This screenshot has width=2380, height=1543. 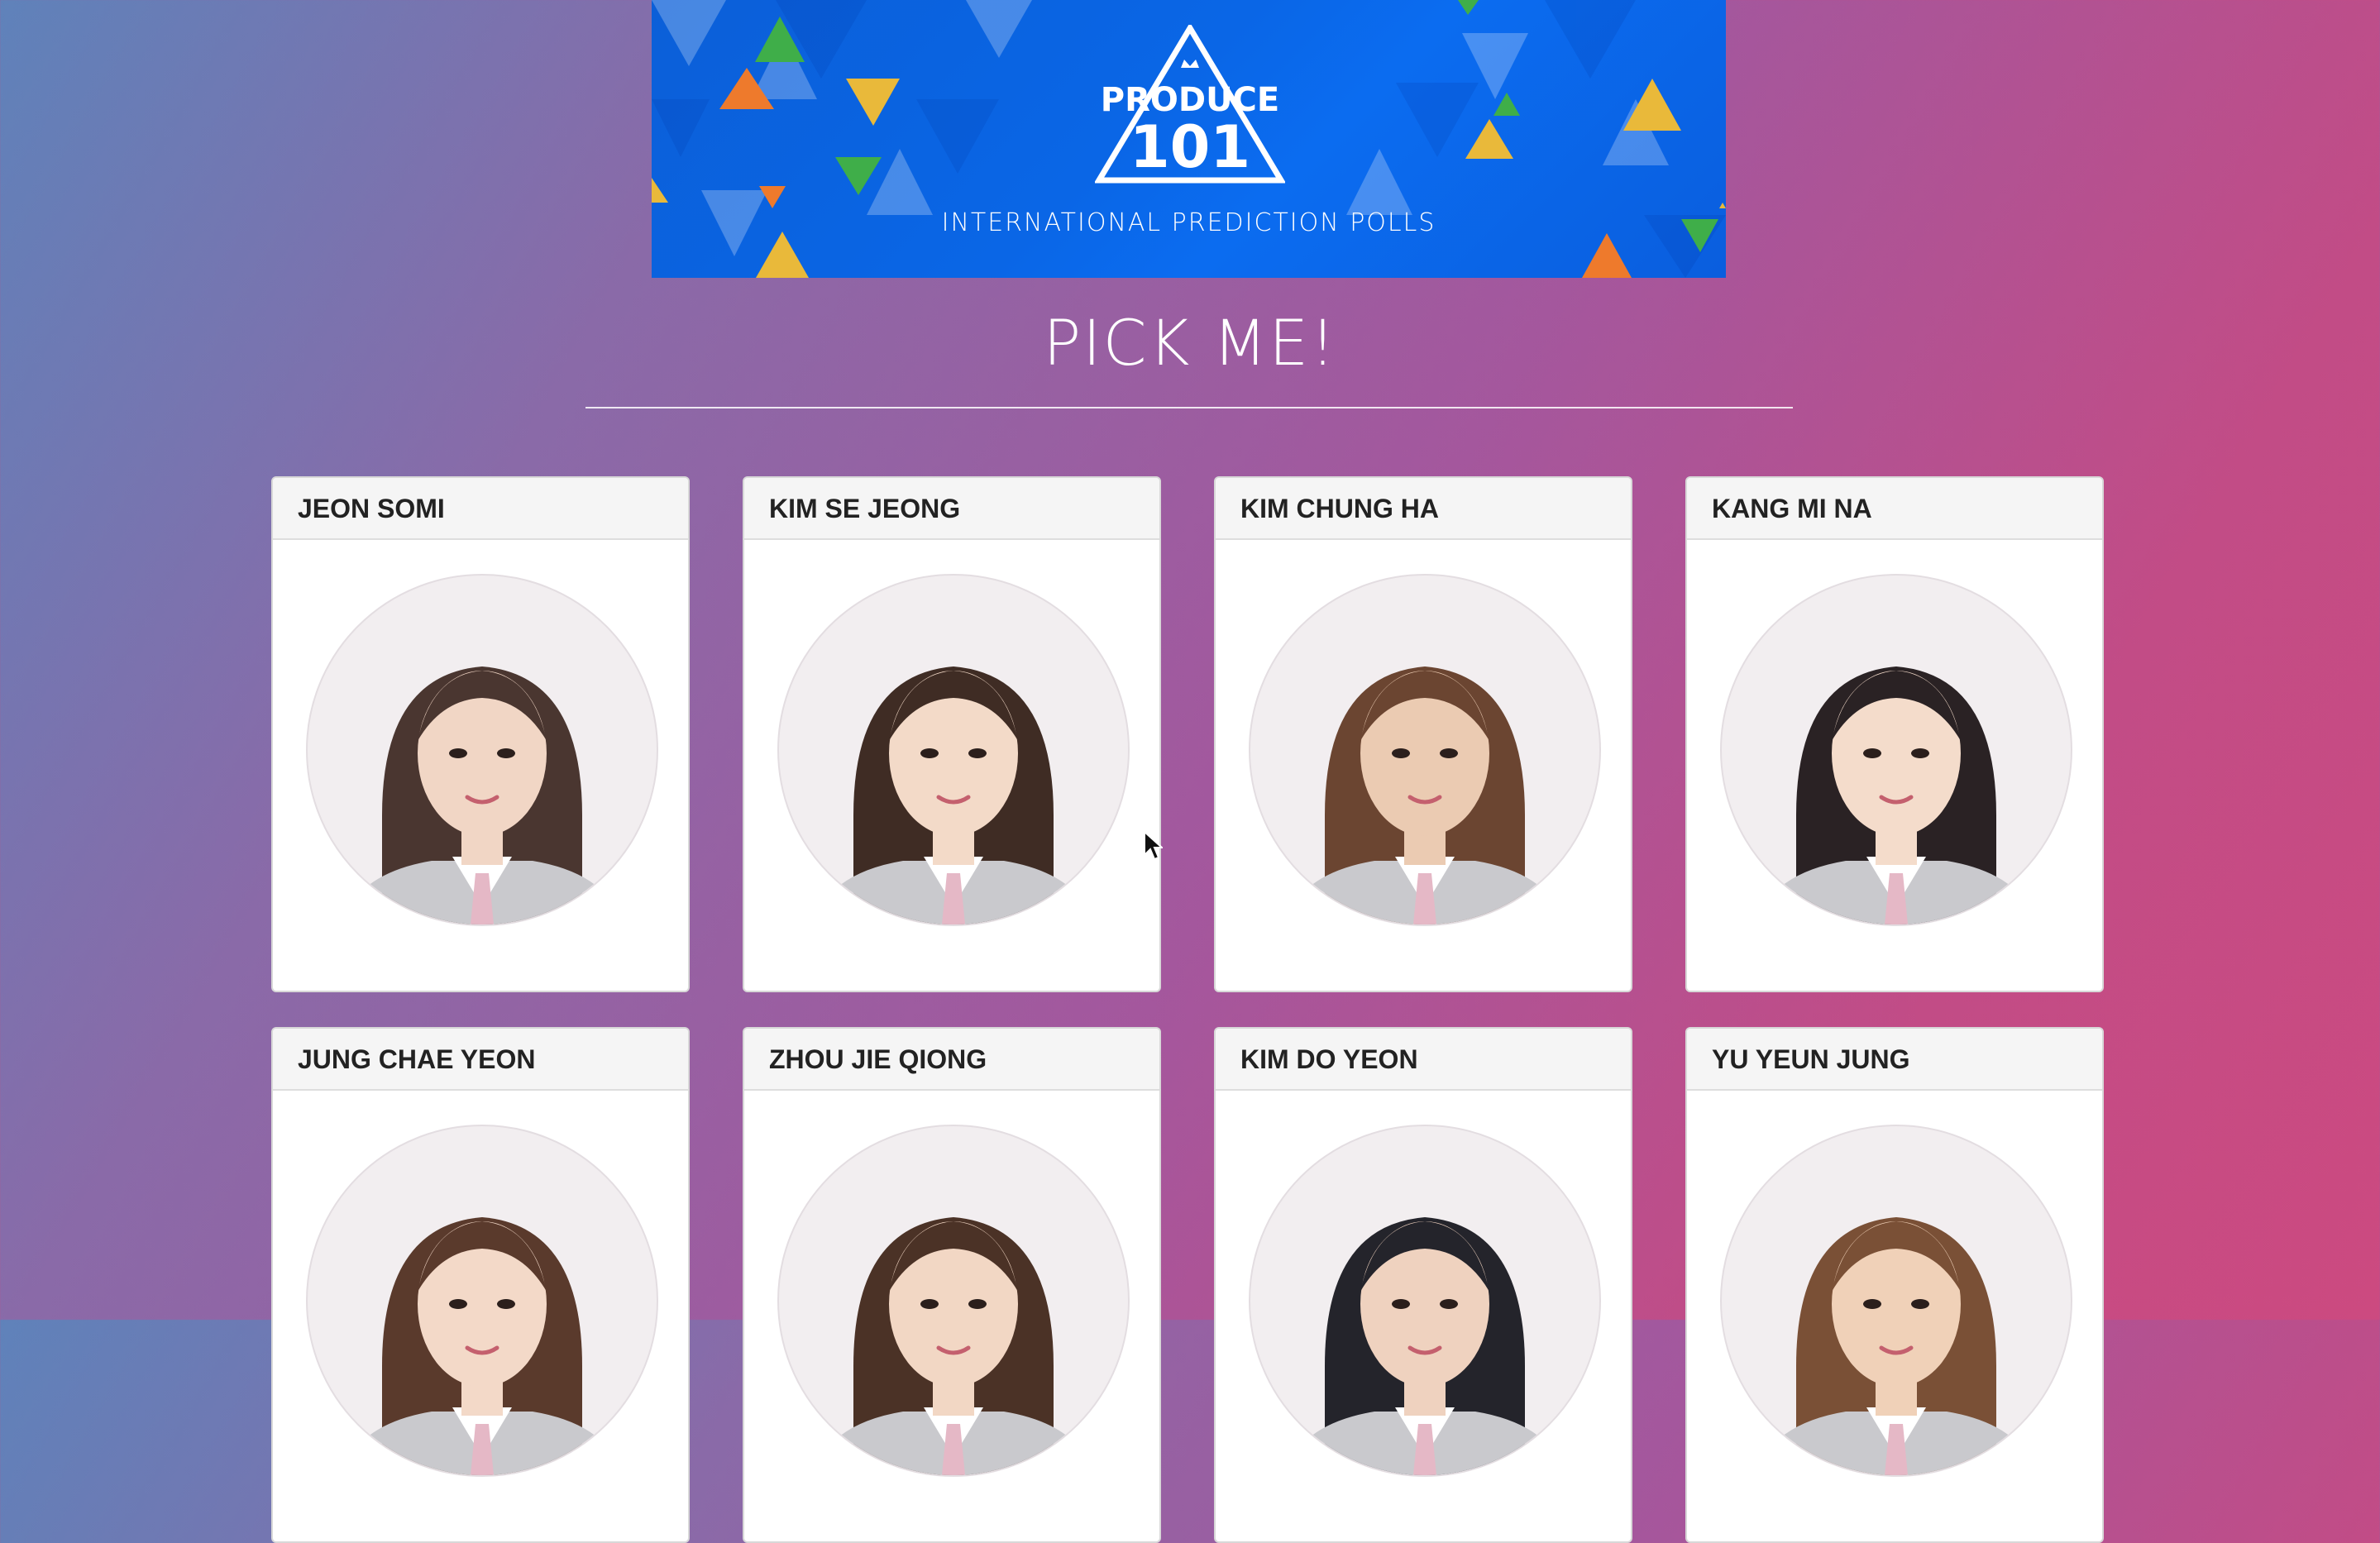 What do you see at coordinates (1189, 407) in the screenshot?
I see `title-divider` at bounding box center [1189, 407].